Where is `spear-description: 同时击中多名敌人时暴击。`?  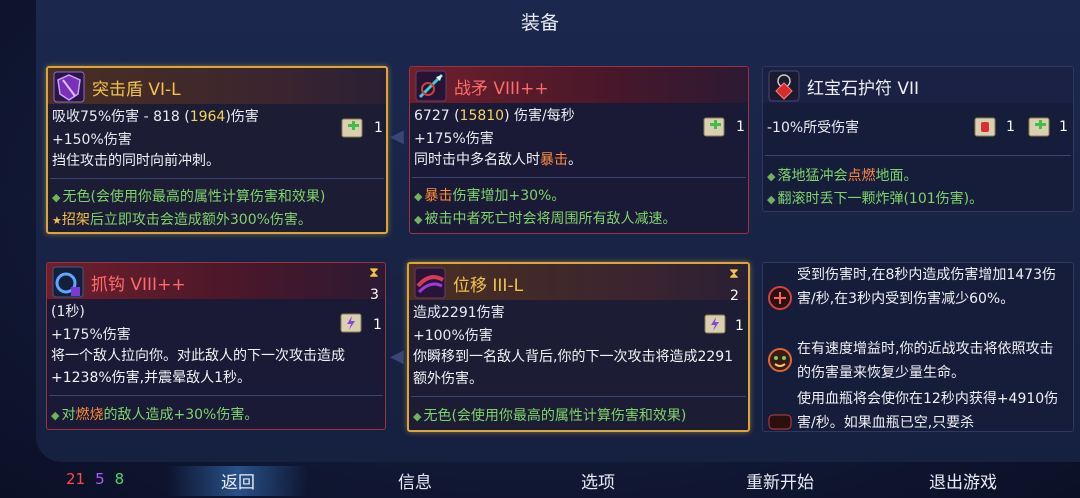 spear-description: 同时击中多名敌人时暴击。 is located at coordinates (498, 160).